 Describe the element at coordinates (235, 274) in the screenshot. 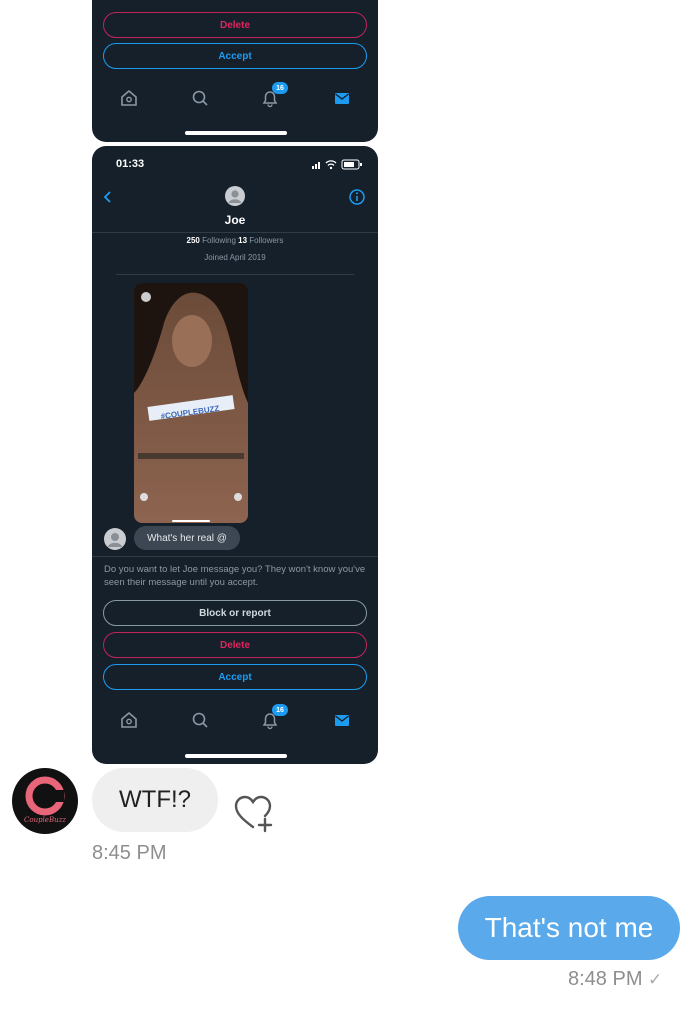

I see `profile-divider` at that location.